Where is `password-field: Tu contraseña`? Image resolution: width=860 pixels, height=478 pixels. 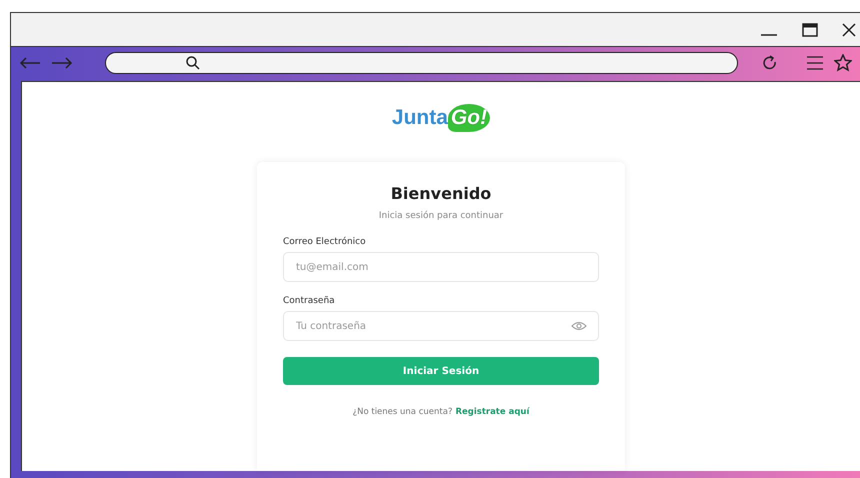 password-field: Tu contraseña is located at coordinates (441, 326).